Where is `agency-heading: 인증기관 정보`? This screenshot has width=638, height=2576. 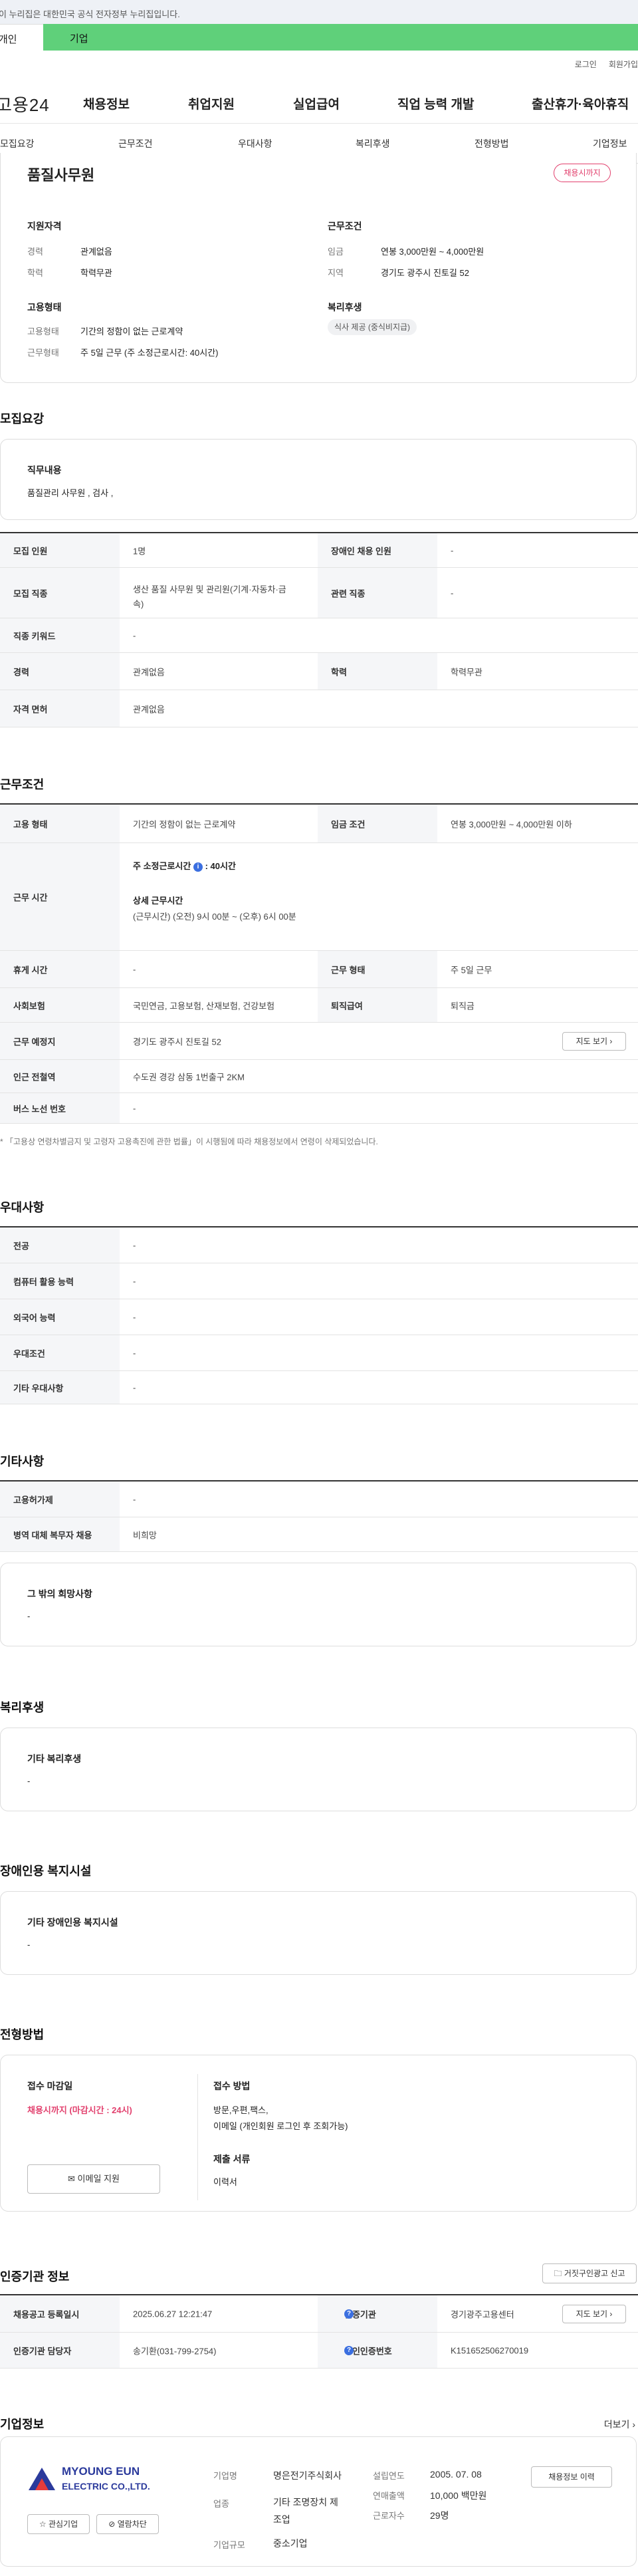 agency-heading: 인증기관 정보 is located at coordinates (35, 2276).